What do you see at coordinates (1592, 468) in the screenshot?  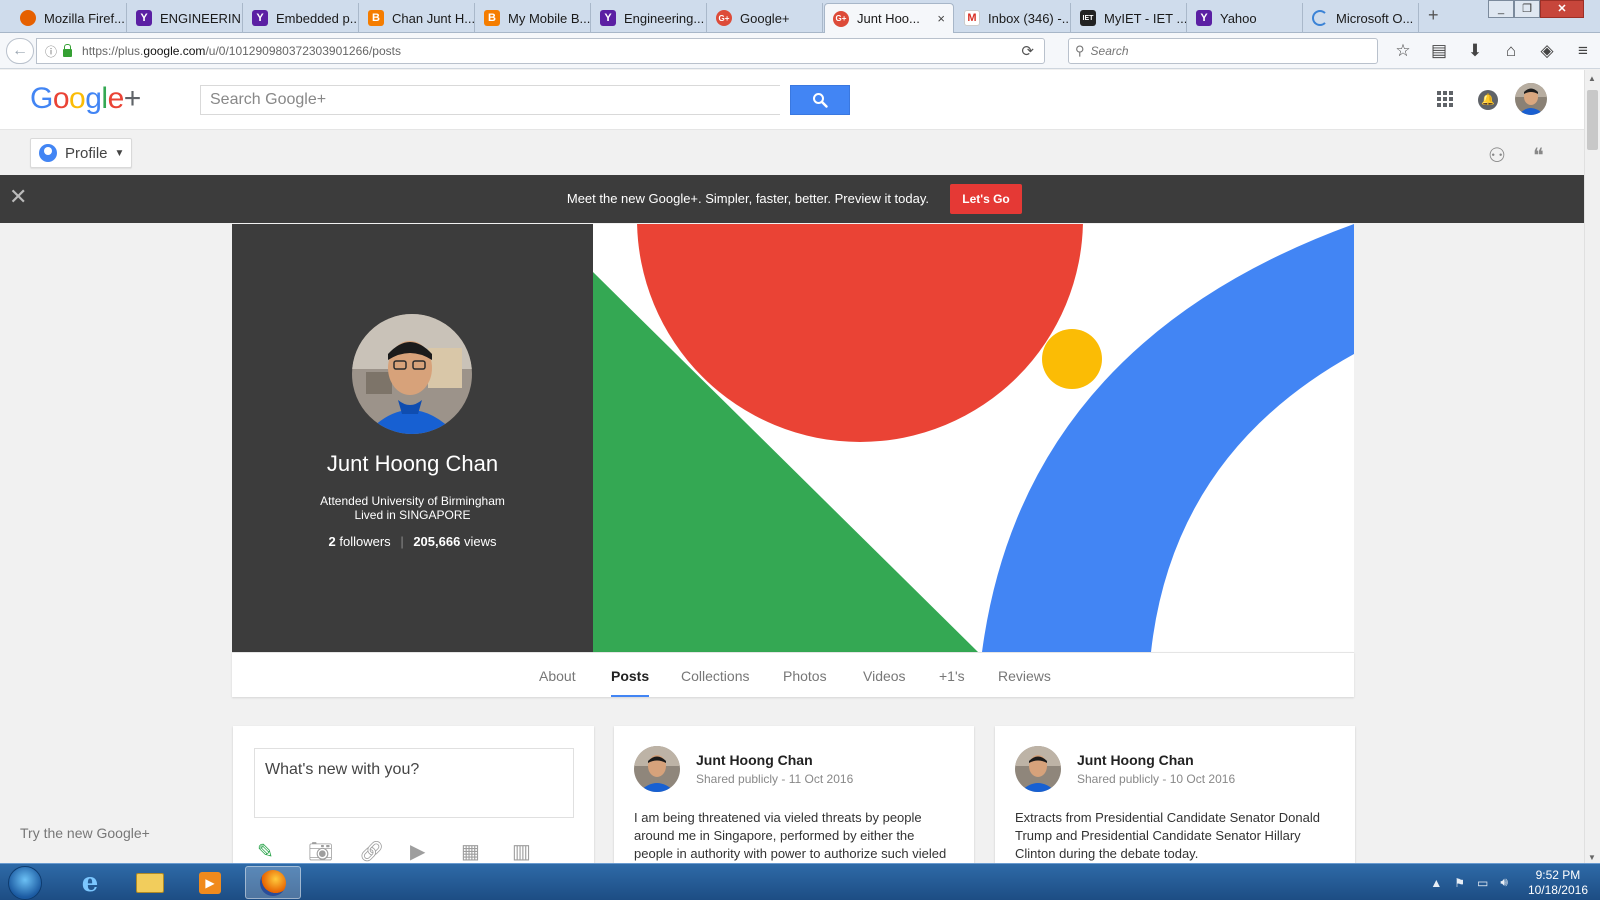 I see `page-scrollbar: ▲ ▼` at bounding box center [1592, 468].